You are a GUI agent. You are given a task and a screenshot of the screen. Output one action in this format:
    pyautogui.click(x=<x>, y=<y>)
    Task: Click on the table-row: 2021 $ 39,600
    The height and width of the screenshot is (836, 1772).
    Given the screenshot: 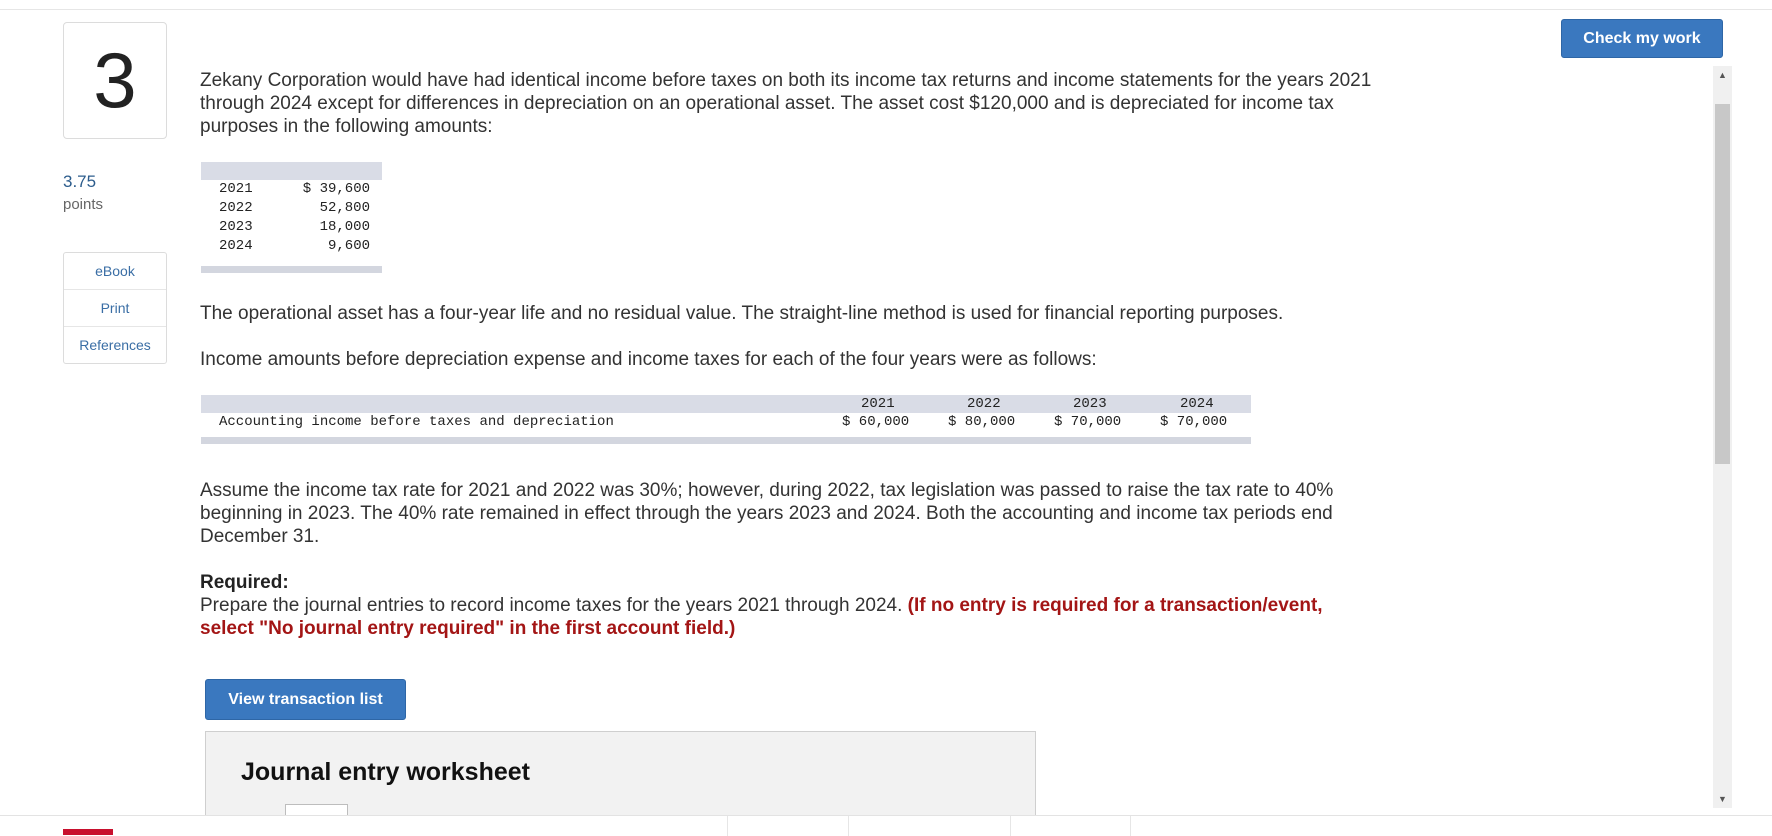 What is the action you would take?
    pyautogui.click(x=291, y=189)
    